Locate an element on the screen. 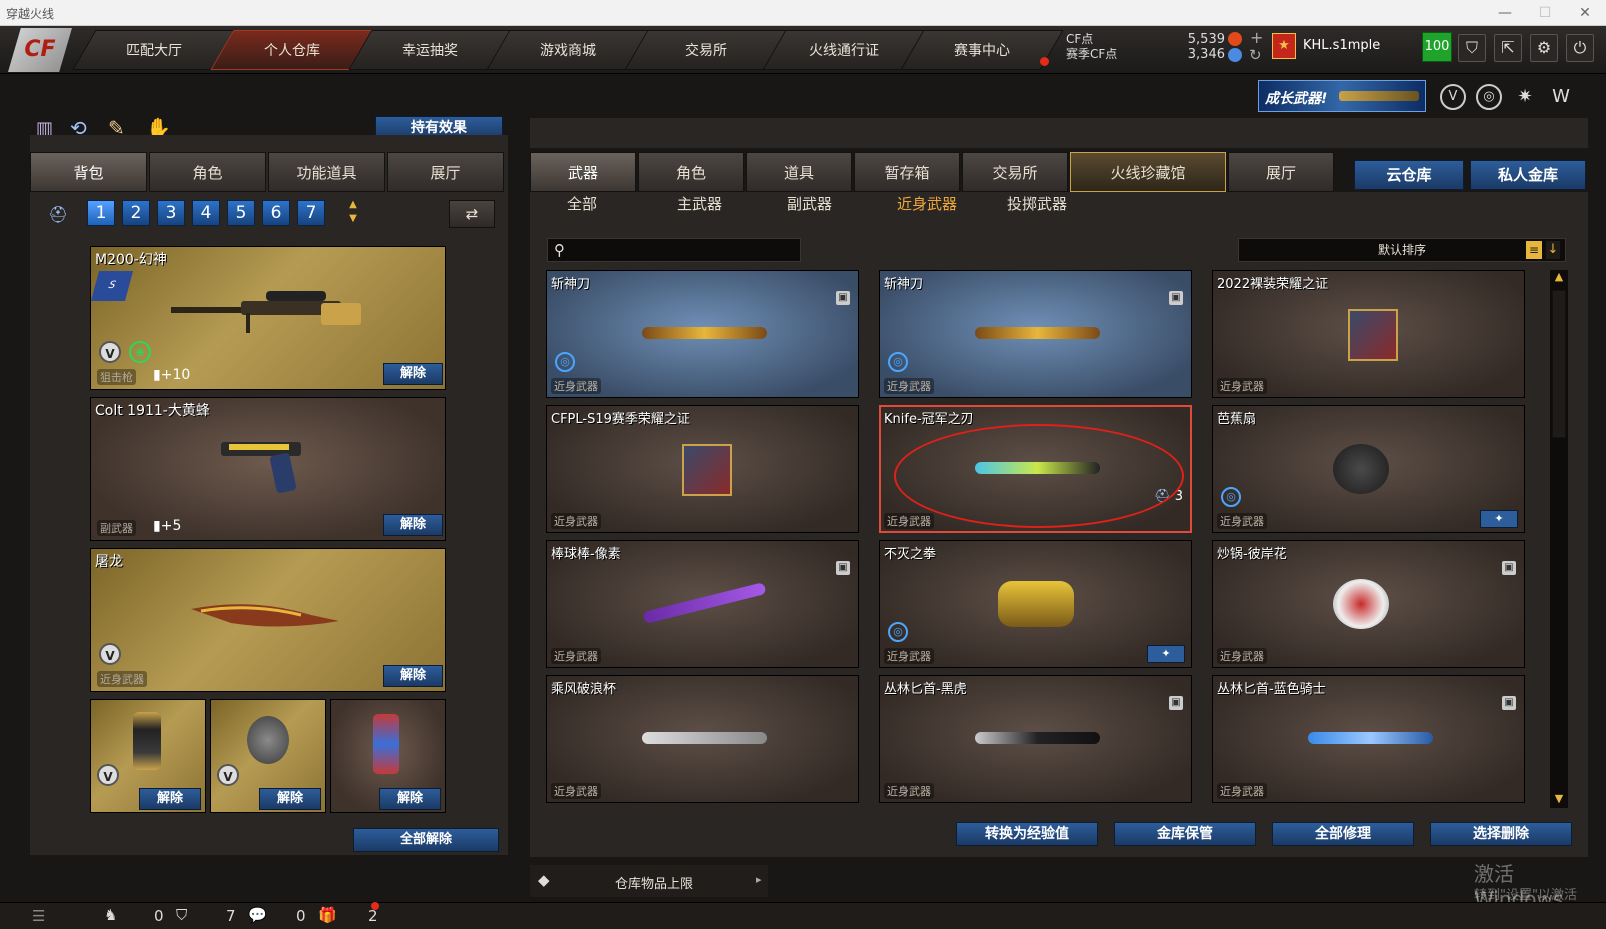  cf-logo: CF is located at coordinates (40, 50).